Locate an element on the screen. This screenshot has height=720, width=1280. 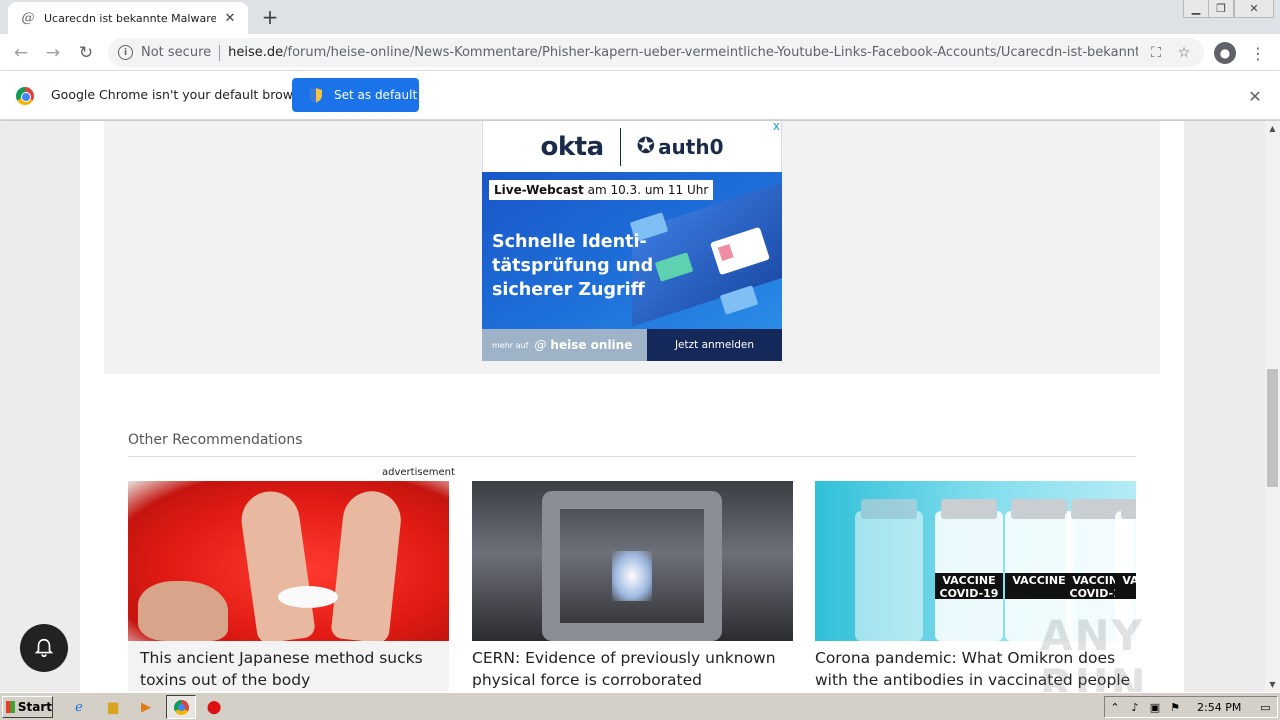
tab-close-icon: ✕ is located at coordinates (230, 18).